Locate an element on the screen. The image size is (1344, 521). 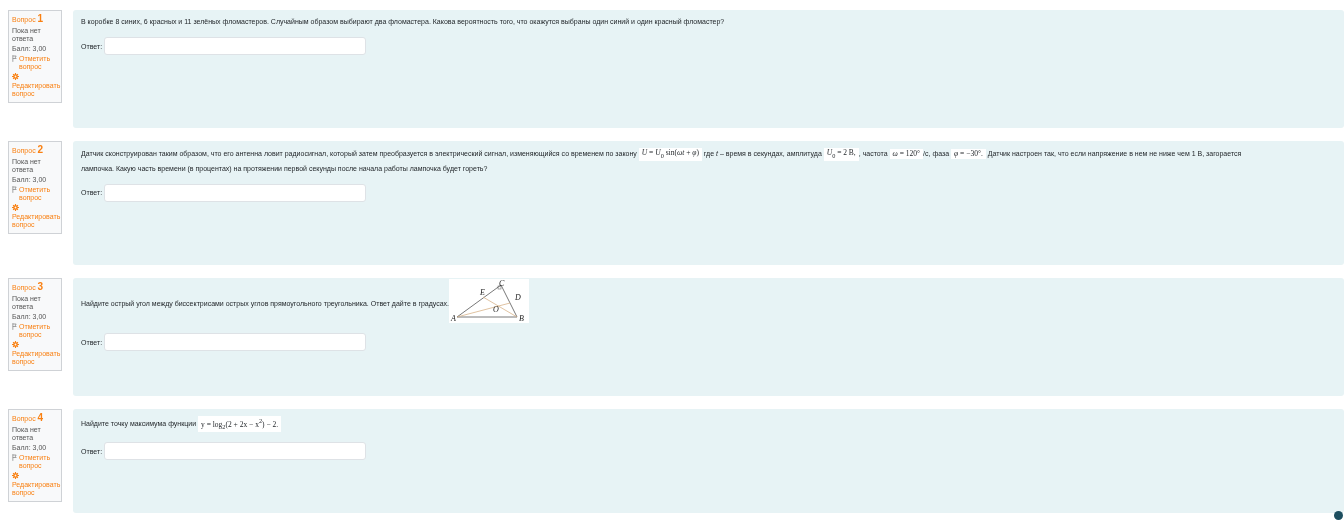
triangle-drawing: C E D O A B is located at coordinates (489, 301).